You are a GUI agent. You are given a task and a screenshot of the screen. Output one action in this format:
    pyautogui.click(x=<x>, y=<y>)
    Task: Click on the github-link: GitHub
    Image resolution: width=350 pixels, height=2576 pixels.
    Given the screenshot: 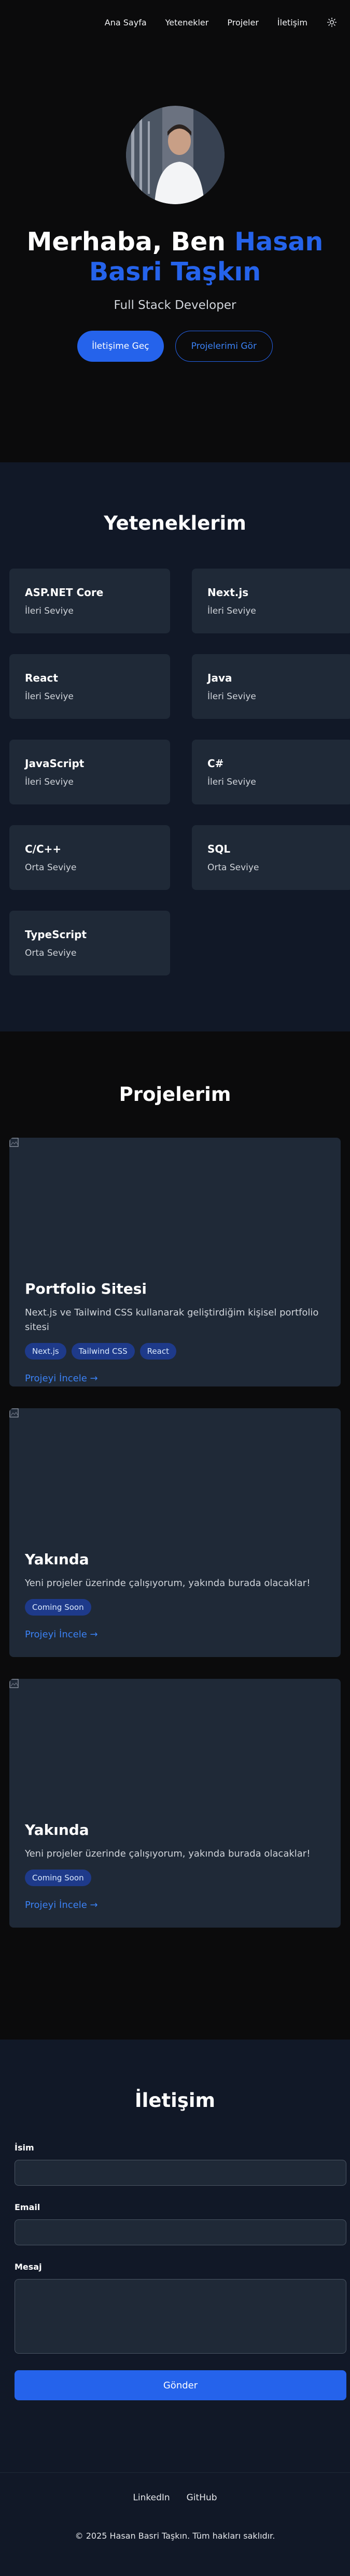 What is the action you would take?
    pyautogui.click(x=202, y=2498)
    